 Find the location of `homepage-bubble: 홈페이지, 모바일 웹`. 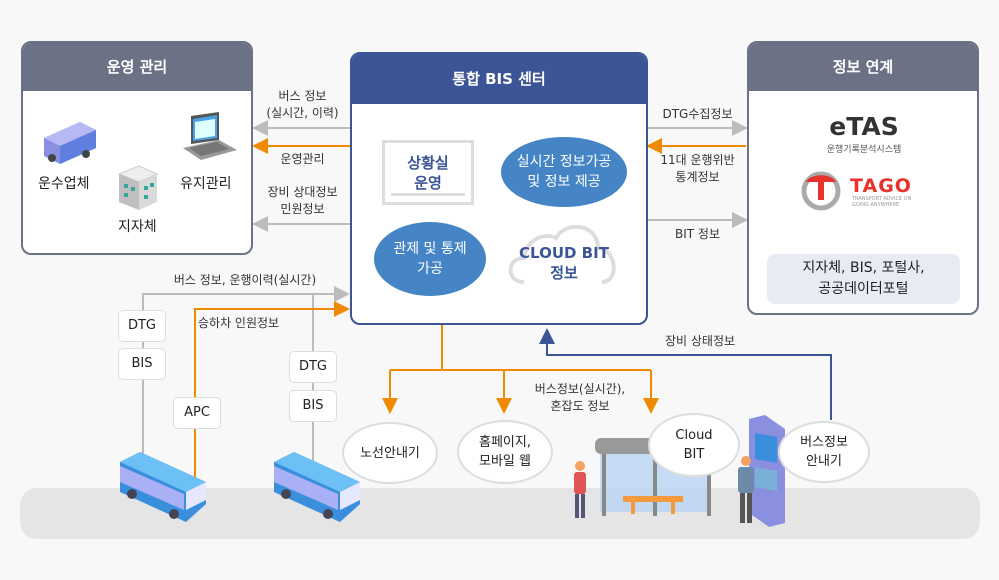

homepage-bubble: 홈페이지, 모바일 웹 is located at coordinates (505, 452).